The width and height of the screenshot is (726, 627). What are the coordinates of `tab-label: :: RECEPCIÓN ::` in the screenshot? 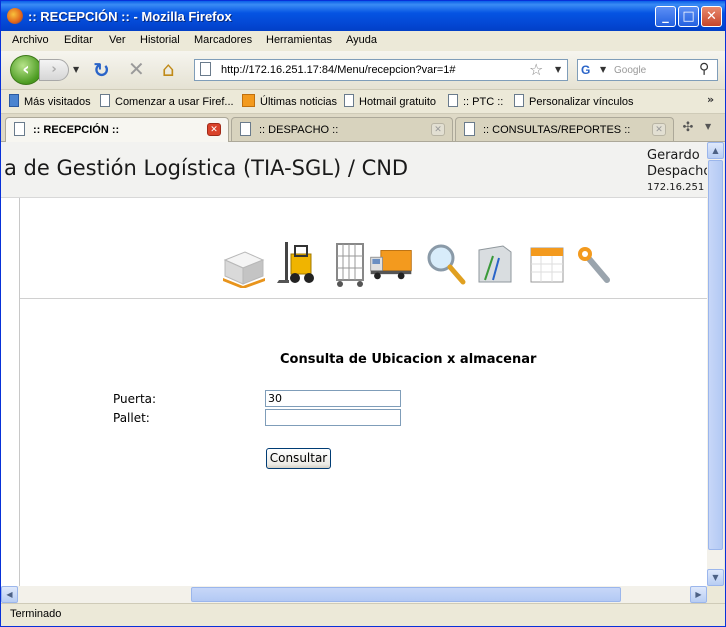 It's located at (76, 130).